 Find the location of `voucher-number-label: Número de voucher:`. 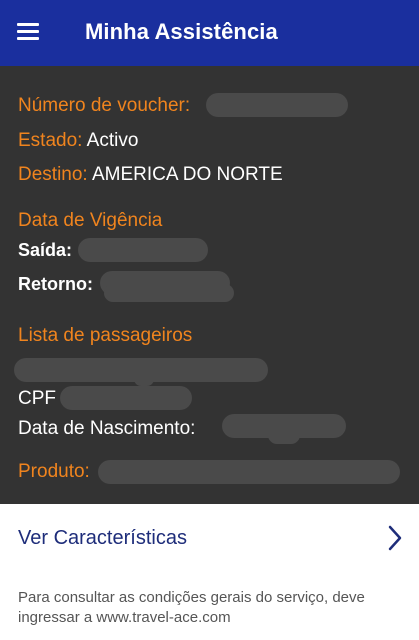

voucher-number-label: Número de voucher: is located at coordinates (104, 105).